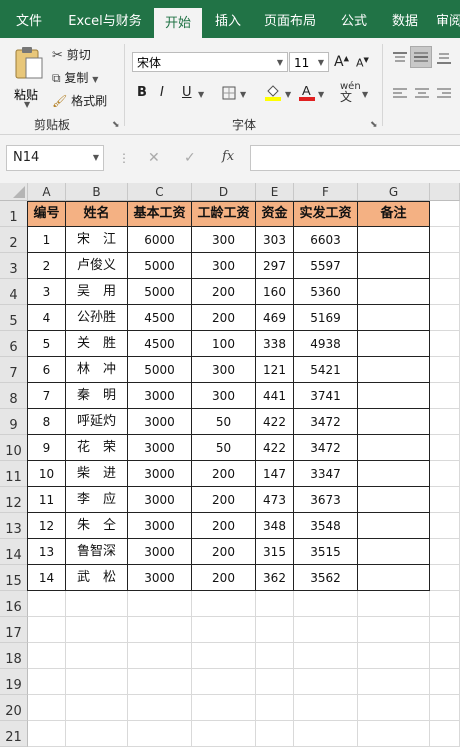 Image resolution: width=460 pixels, height=755 pixels. Describe the element at coordinates (350, 93) in the screenshot. I see `phonetic-icon: wén 文` at that location.